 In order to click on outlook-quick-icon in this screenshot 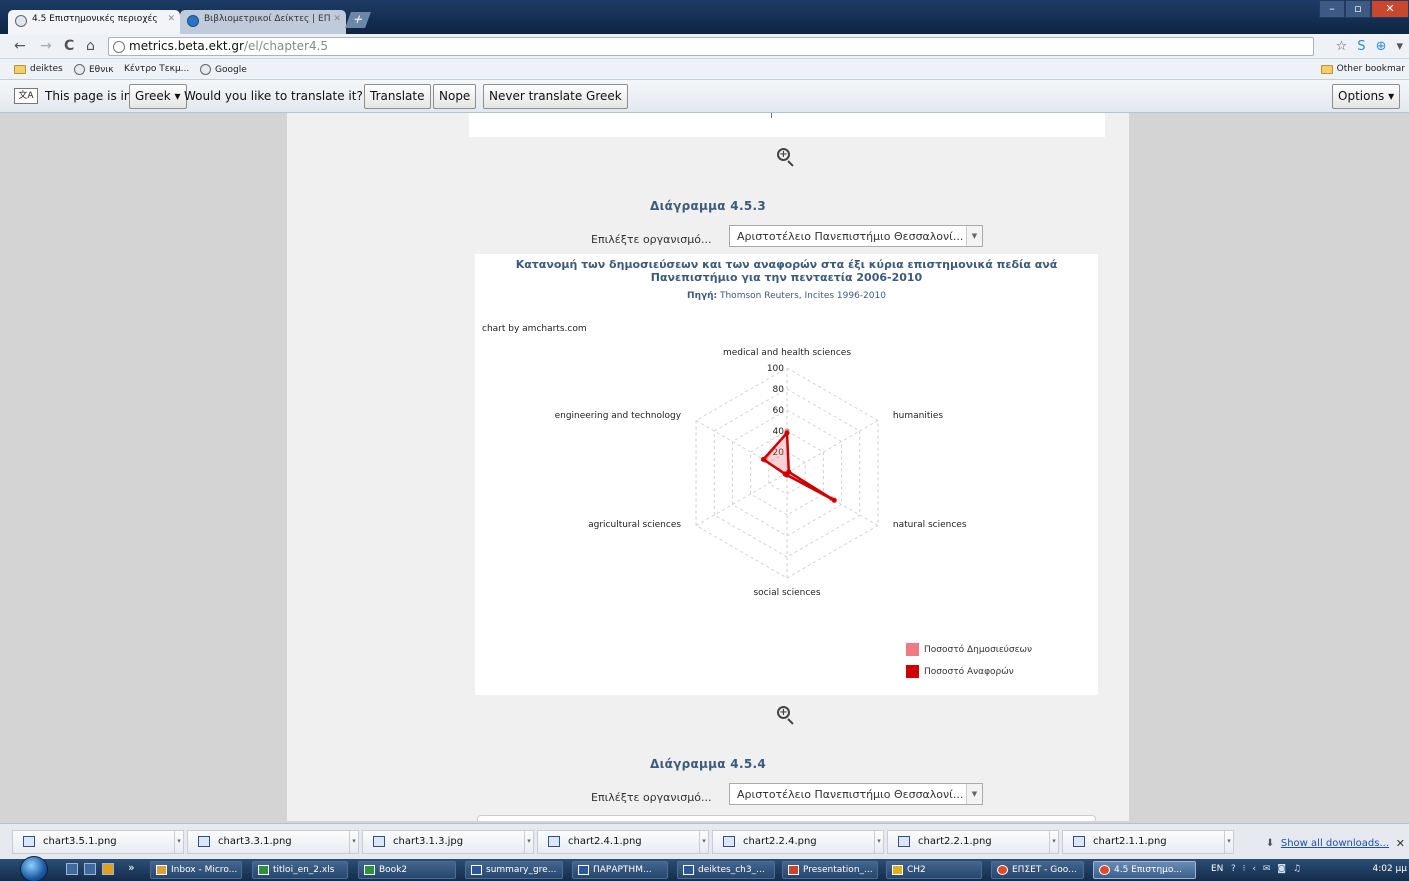, I will do `click(108, 869)`.